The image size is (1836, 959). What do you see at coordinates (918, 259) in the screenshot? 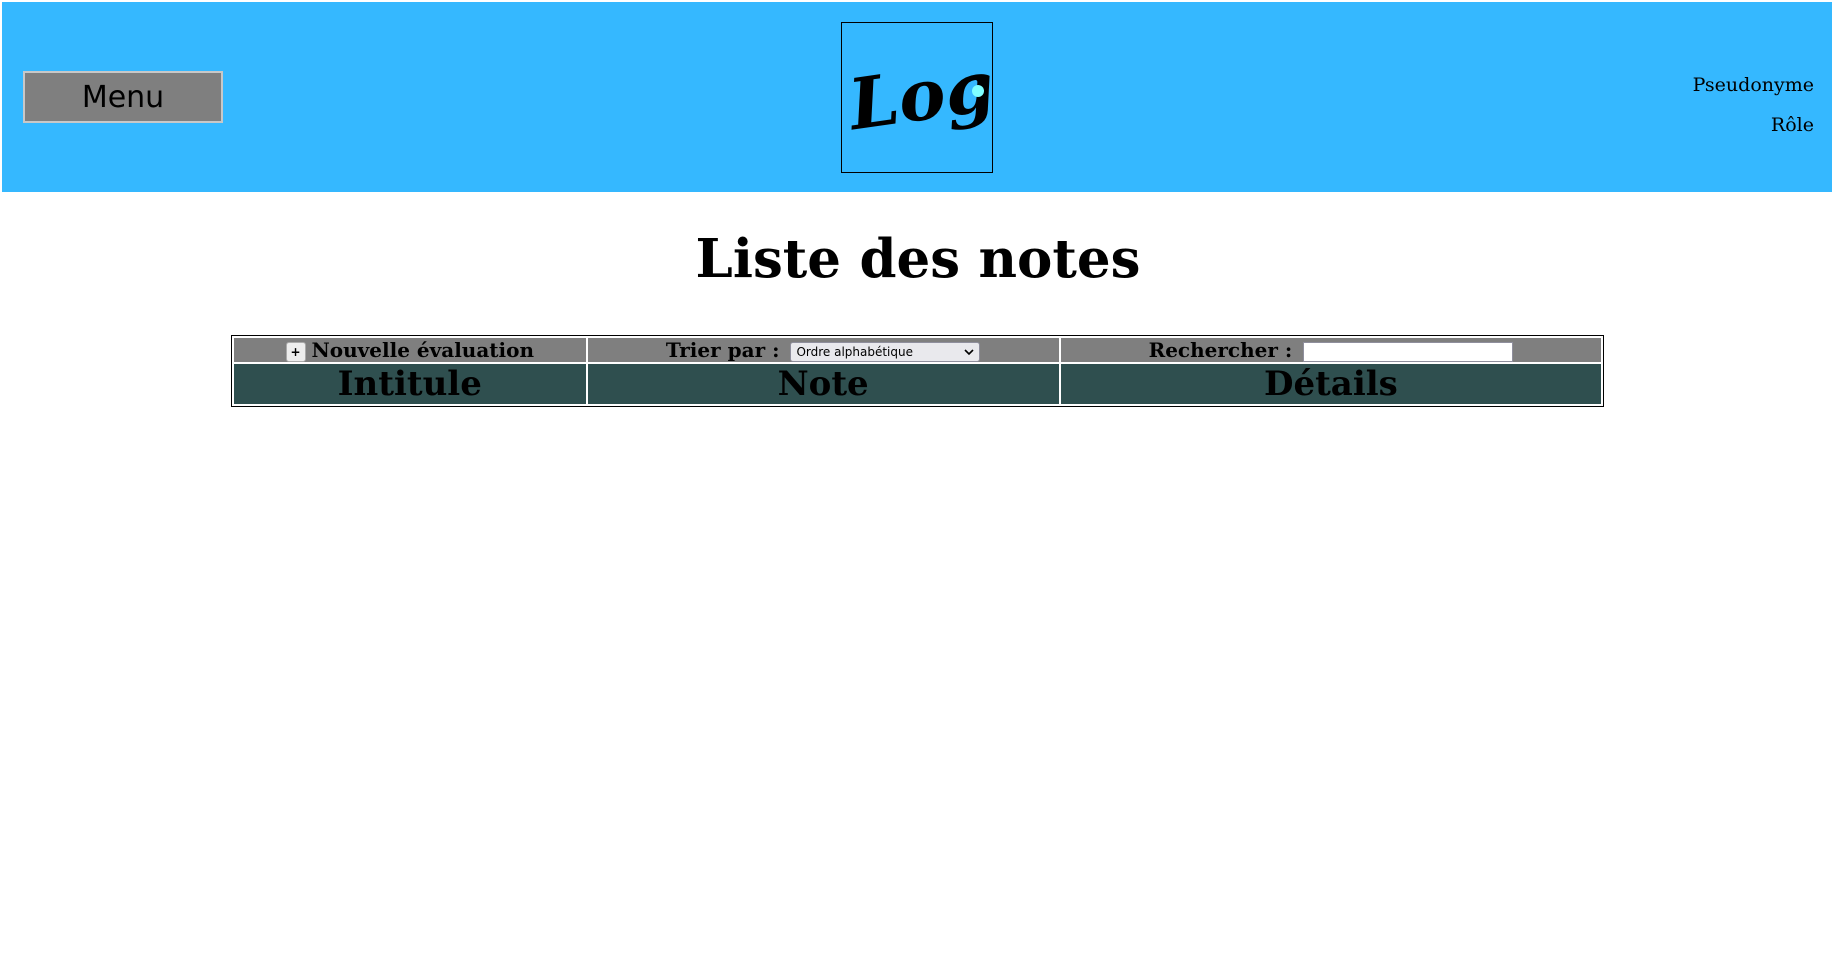
I see `page-title: Liste des notes` at bounding box center [918, 259].